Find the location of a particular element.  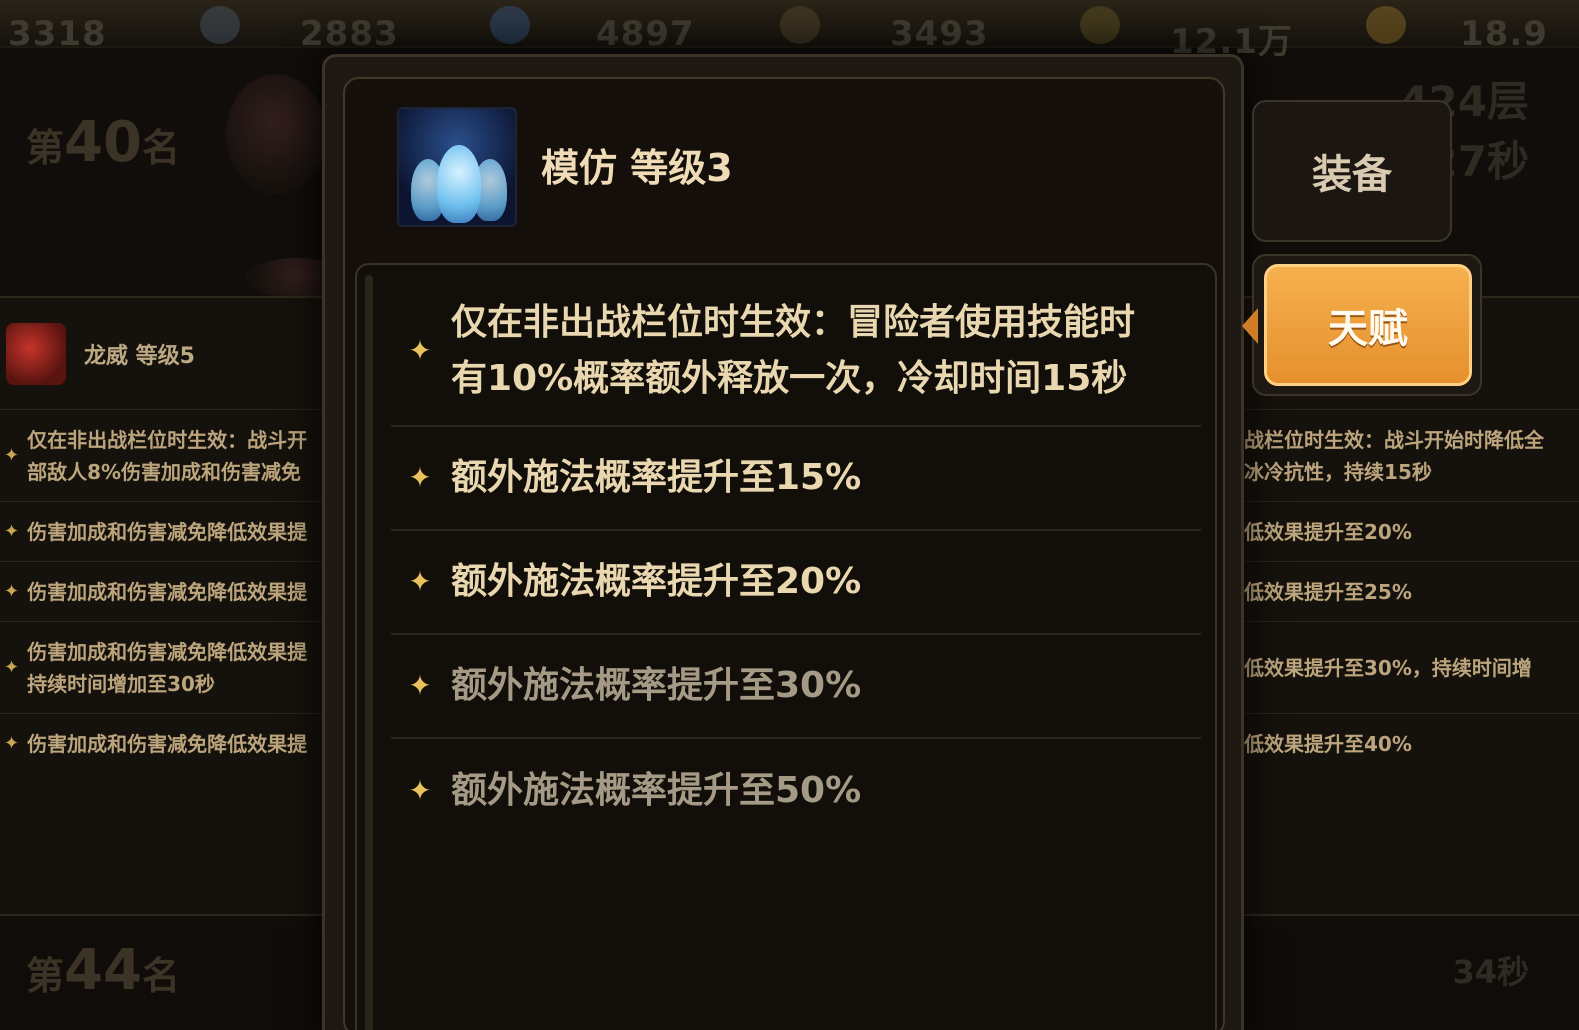

list-item: ✦ 额外施法概率提升至30% is located at coordinates (796, 687).